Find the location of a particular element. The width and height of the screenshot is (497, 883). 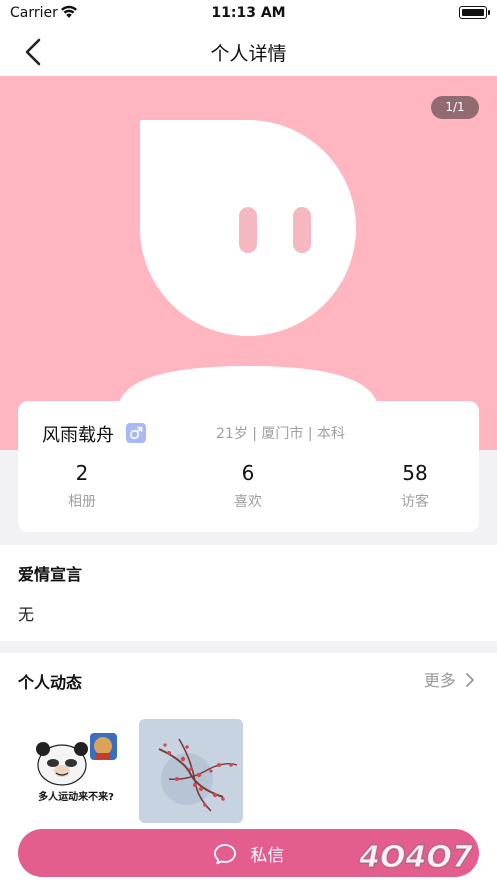

moments-title: 个人动态 is located at coordinates (50, 682).